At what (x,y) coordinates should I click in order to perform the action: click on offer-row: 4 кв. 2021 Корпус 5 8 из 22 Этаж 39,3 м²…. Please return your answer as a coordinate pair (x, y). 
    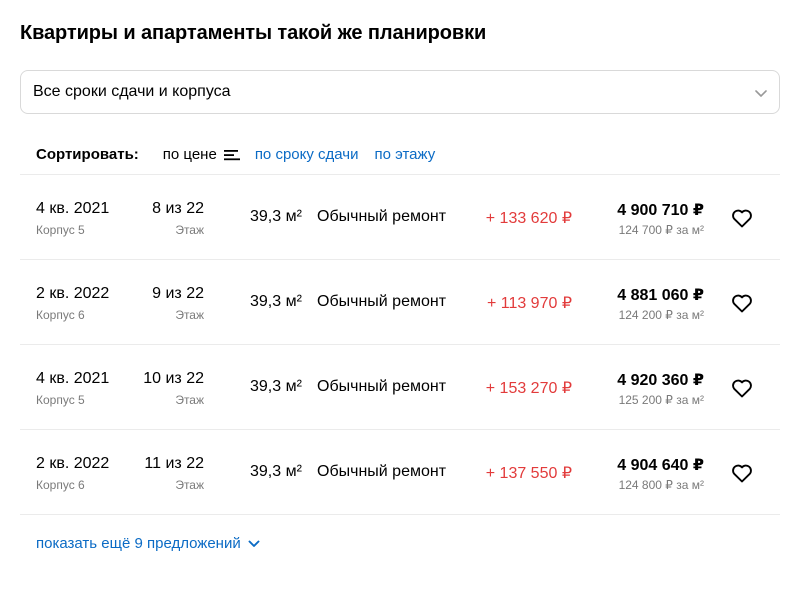
    Looking at the image, I should click on (400, 217).